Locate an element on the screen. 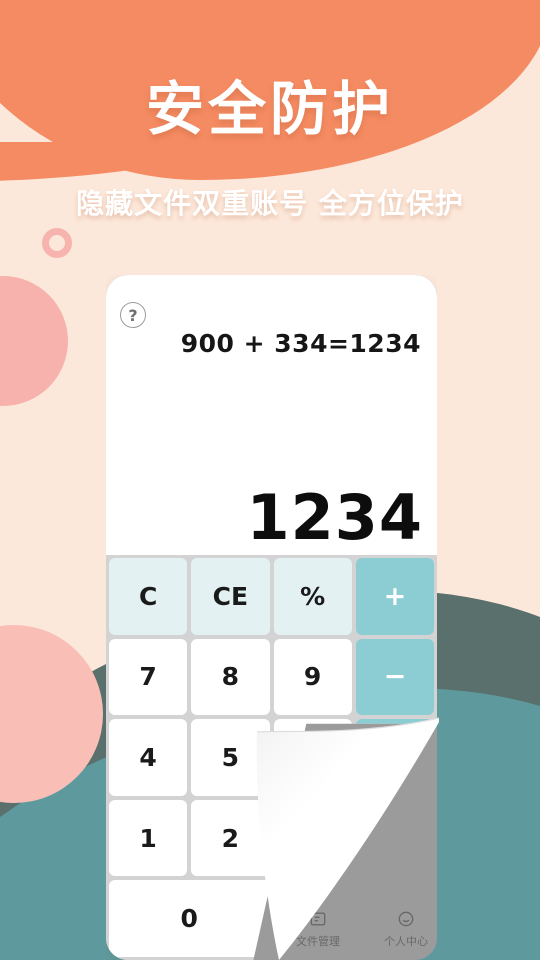  digit-4-key: 4 is located at coordinates (148, 757).